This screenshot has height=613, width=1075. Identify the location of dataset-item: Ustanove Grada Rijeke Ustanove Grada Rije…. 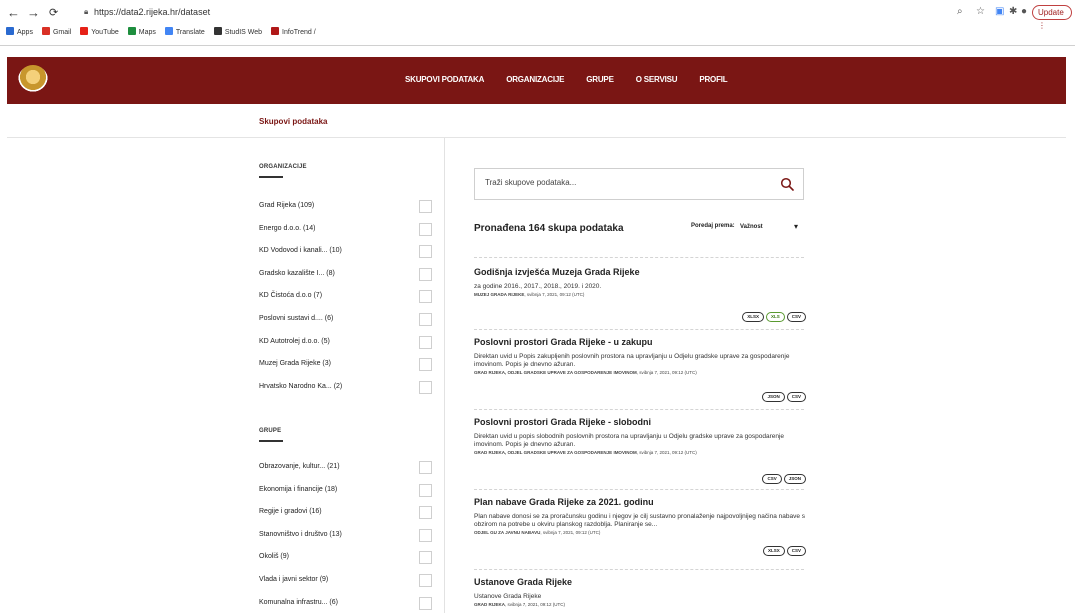
(640, 592).